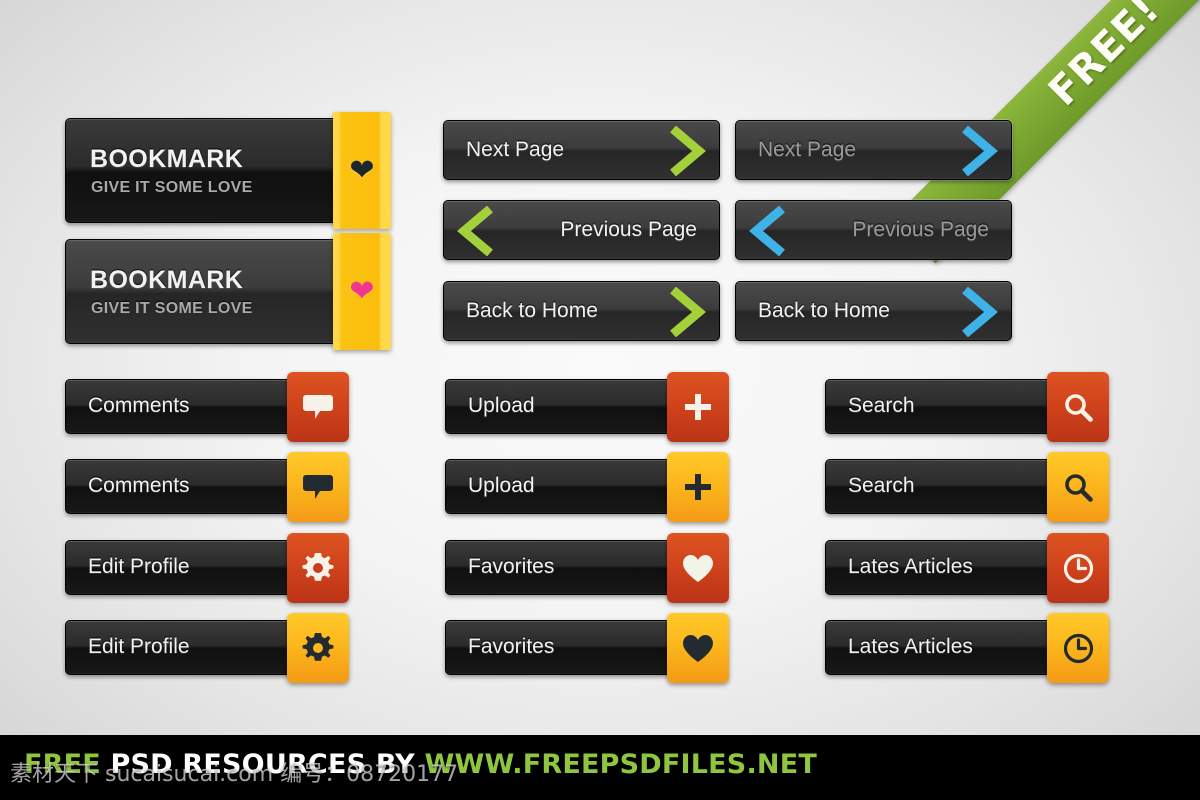 Image resolution: width=1200 pixels, height=800 pixels. I want to click on edit-profile-button-yellow: Edit Profile, so click(190, 647).